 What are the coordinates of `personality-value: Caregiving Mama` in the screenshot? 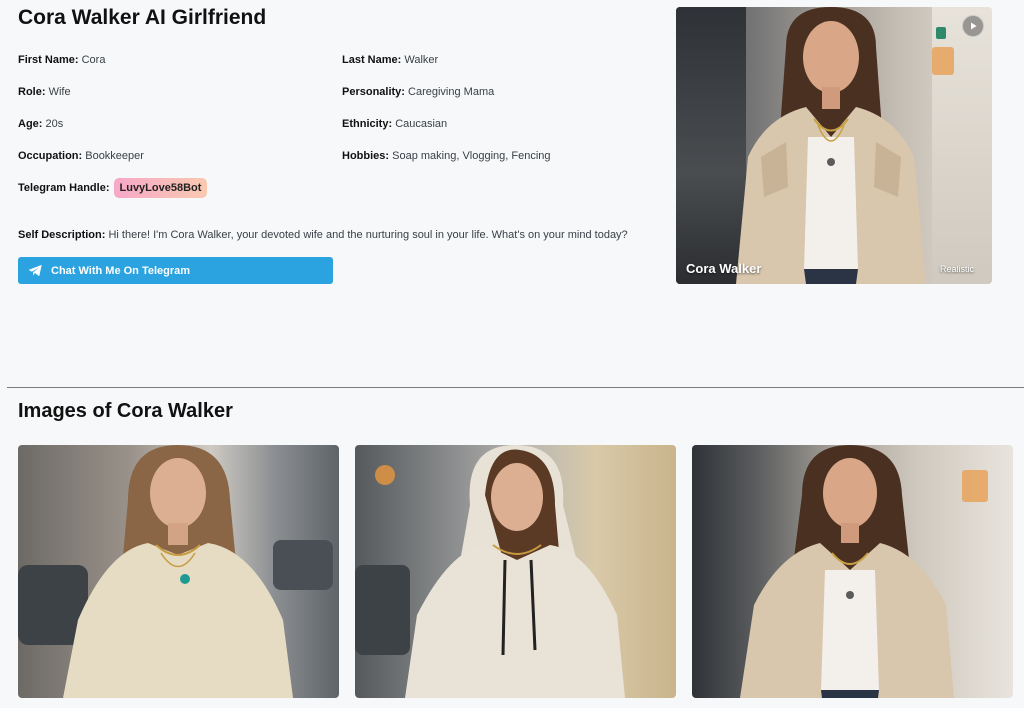 It's located at (451, 92).